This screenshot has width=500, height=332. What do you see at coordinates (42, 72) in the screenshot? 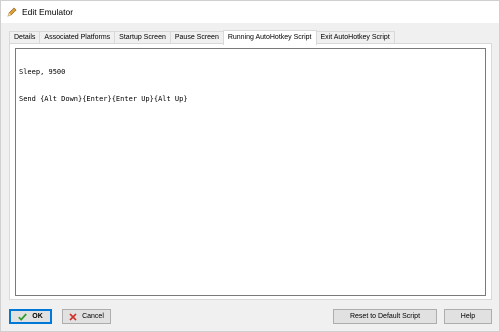
I see `script-line: Sleep, 9500` at bounding box center [42, 72].